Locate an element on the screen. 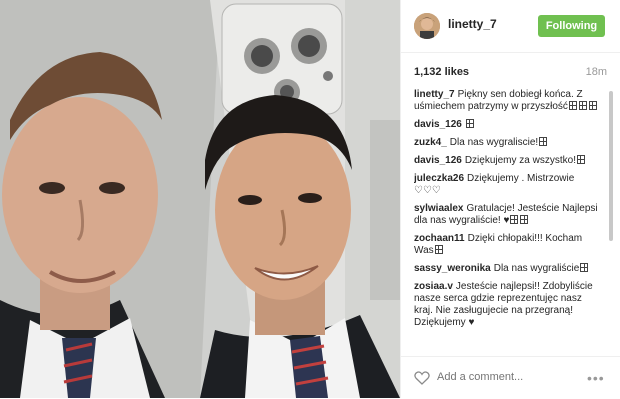 The image size is (620, 399). user-avatar is located at coordinates (427, 26).